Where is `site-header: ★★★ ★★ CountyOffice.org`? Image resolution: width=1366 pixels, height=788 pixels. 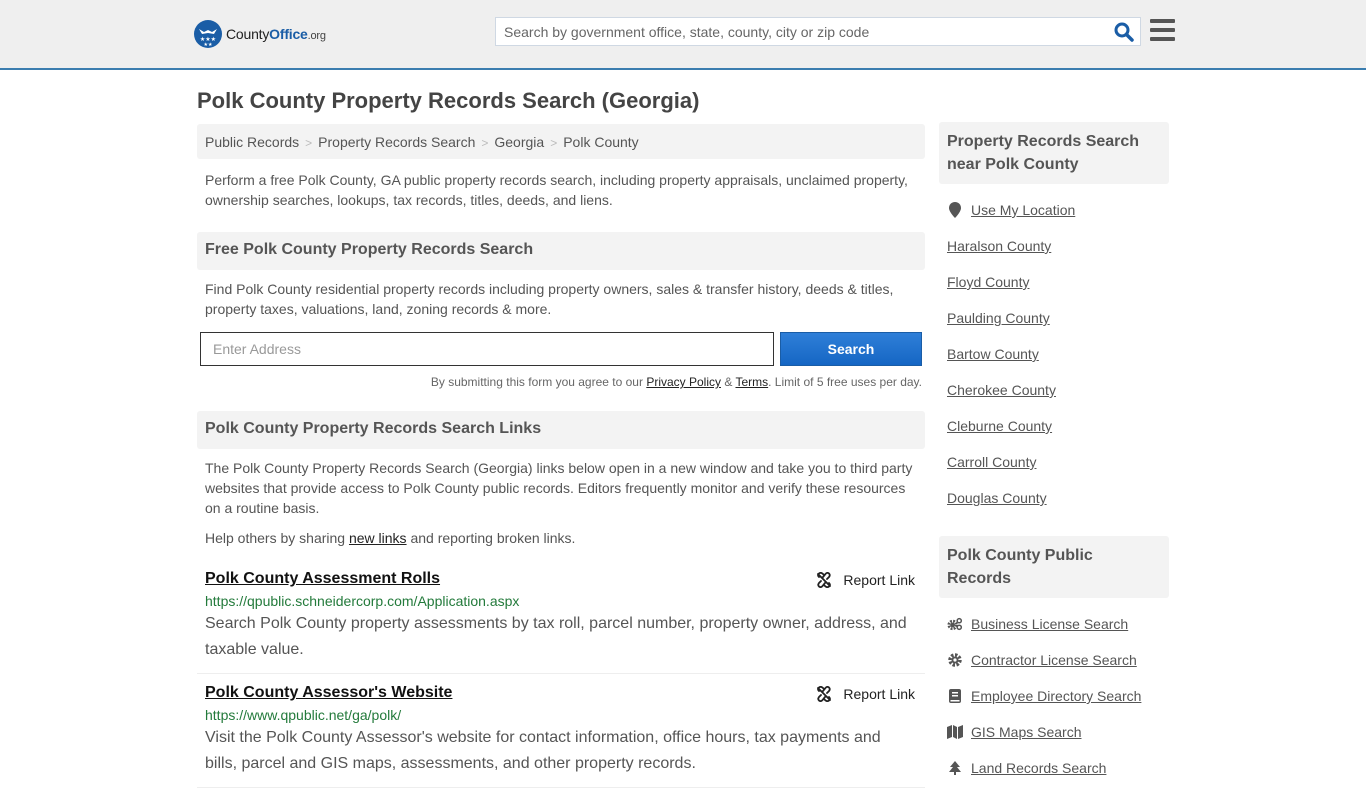 site-header: ★★★ ★★ CountyOffice.org is located at coordinates (683, 35).